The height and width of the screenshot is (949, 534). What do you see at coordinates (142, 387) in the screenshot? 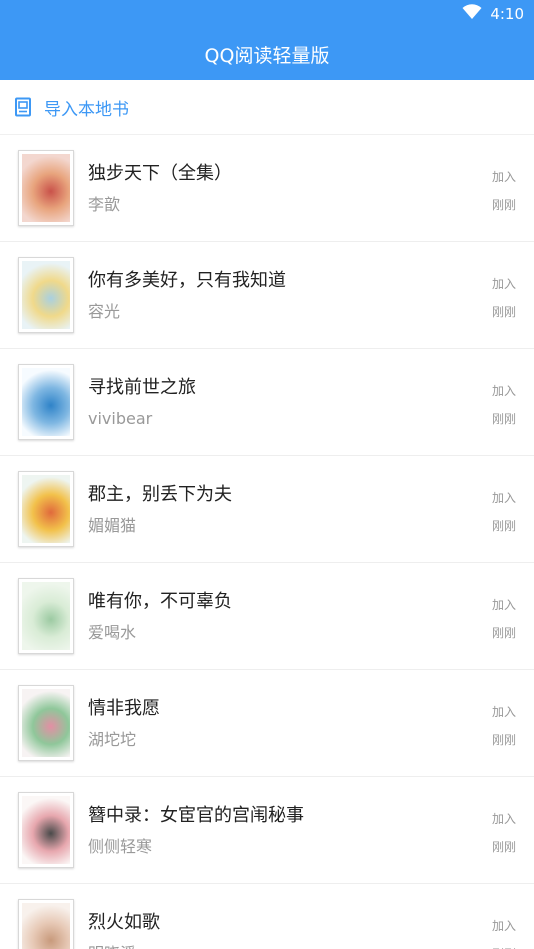
I see `book-title: 寻找前世之旅` at bounding box center [142, 387].